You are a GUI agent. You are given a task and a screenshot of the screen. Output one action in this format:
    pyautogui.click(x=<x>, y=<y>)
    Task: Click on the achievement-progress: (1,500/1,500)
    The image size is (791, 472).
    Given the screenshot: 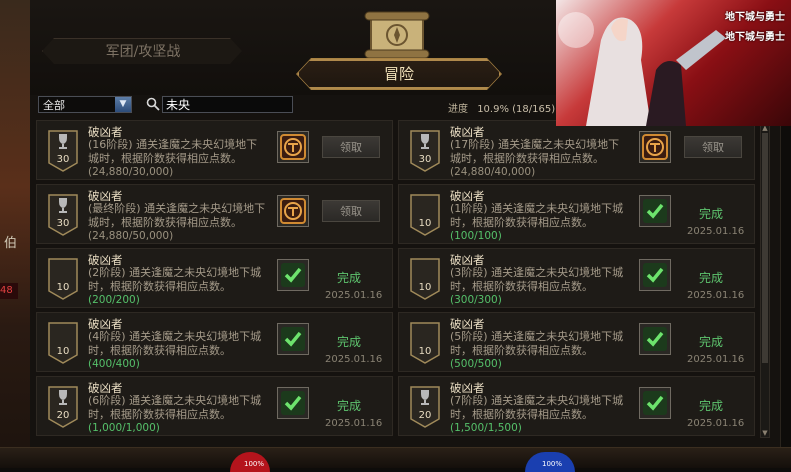 What is the action you would take?
    pyautogui.click(x=486, y=428)
    